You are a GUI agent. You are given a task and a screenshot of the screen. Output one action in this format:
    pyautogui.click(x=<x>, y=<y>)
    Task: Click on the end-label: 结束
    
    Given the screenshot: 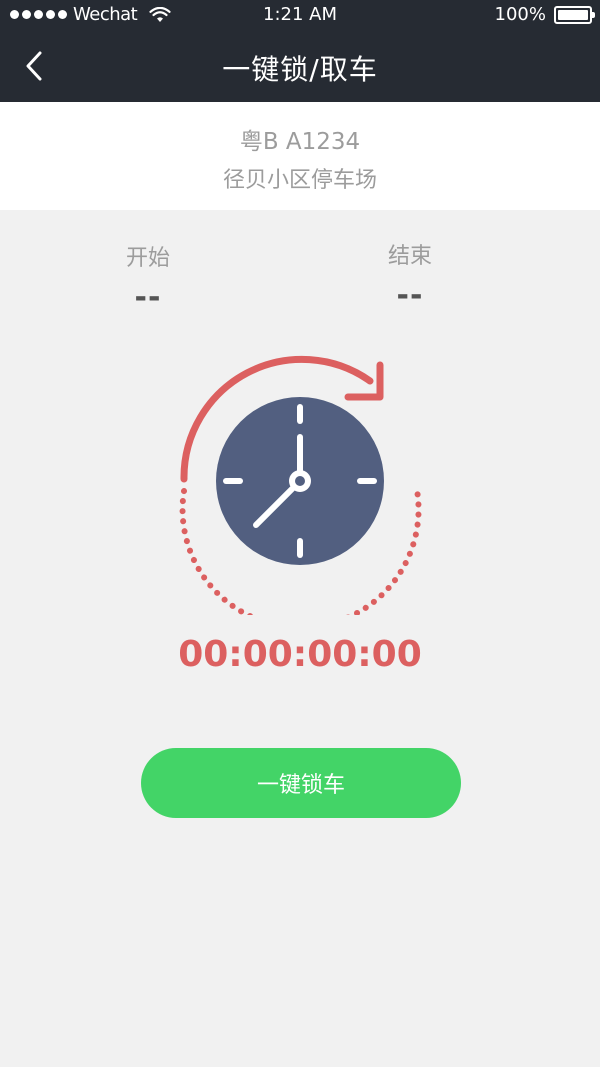 What is the action you would take?
    pyautogui.click(x=409, y=256)
    